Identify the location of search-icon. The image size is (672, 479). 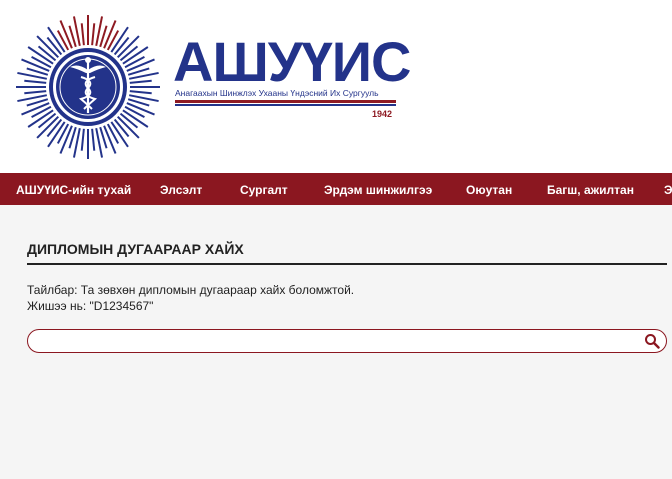
(652, 341).